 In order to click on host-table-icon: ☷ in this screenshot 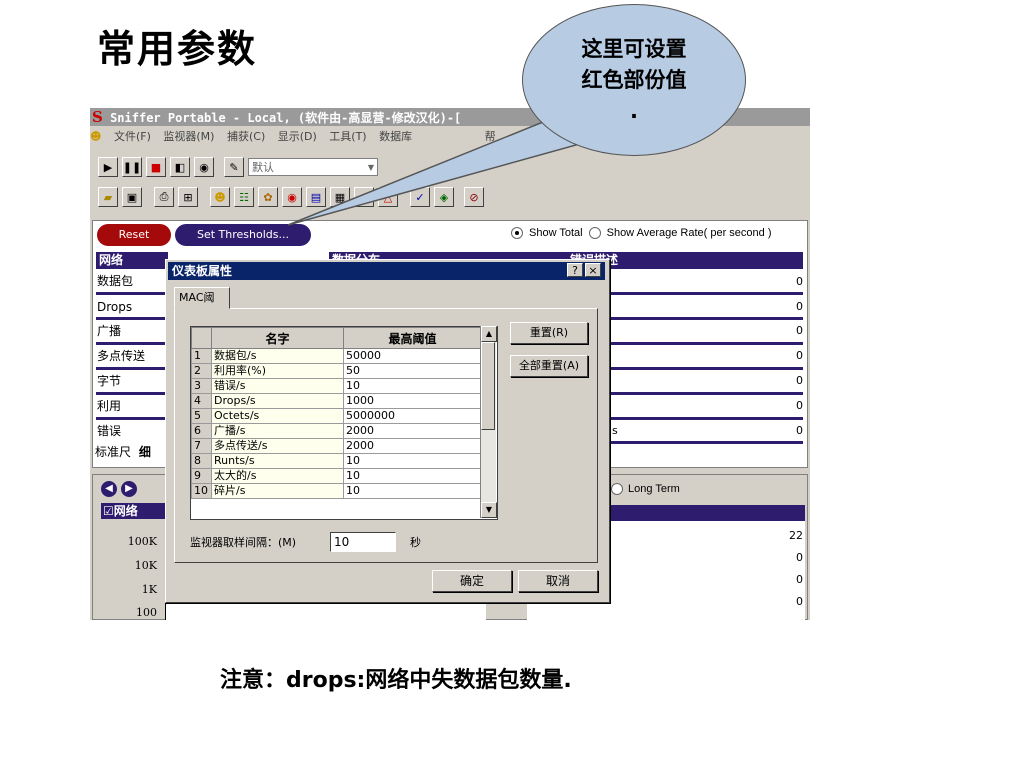, I will do `click(244, 197)`.